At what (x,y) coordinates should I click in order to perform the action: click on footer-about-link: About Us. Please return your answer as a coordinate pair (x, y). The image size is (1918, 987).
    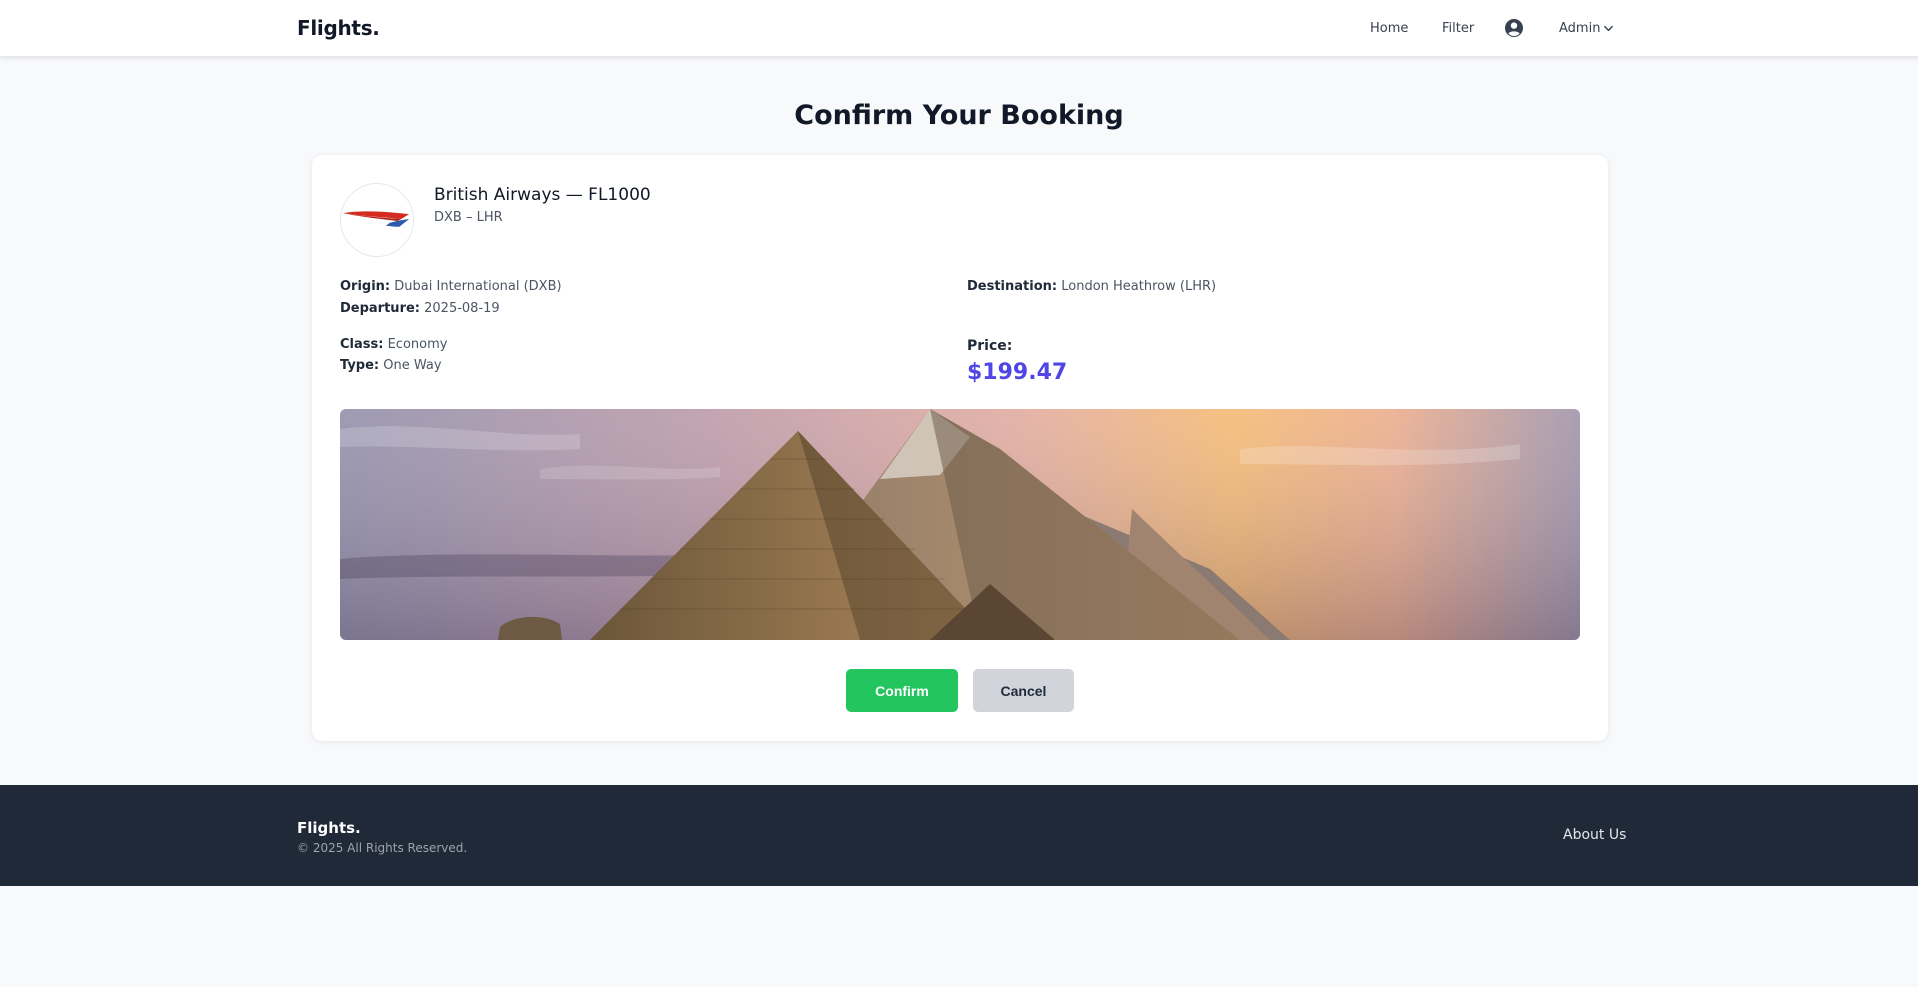
    Looking at the image, I should click on (1594, 835).